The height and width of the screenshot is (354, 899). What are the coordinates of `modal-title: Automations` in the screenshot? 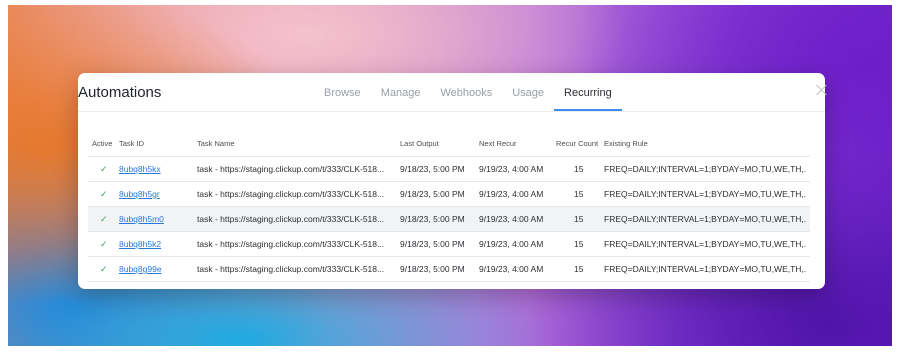 It's located at (120, 92).